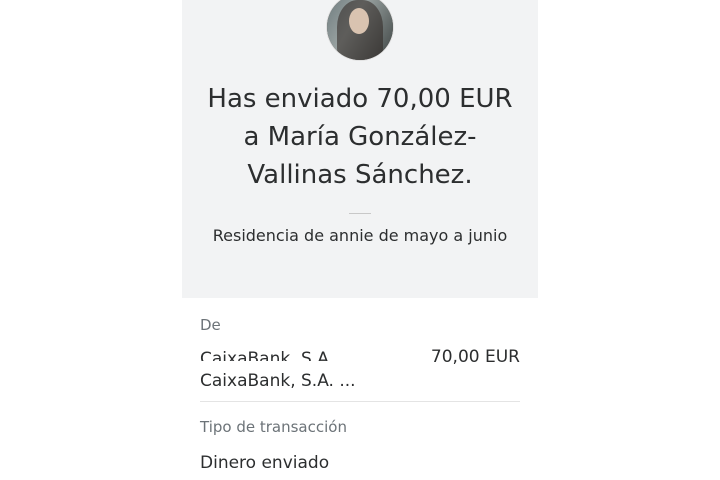  I want to click on title-line-2: a María González-, so click(360, 137).